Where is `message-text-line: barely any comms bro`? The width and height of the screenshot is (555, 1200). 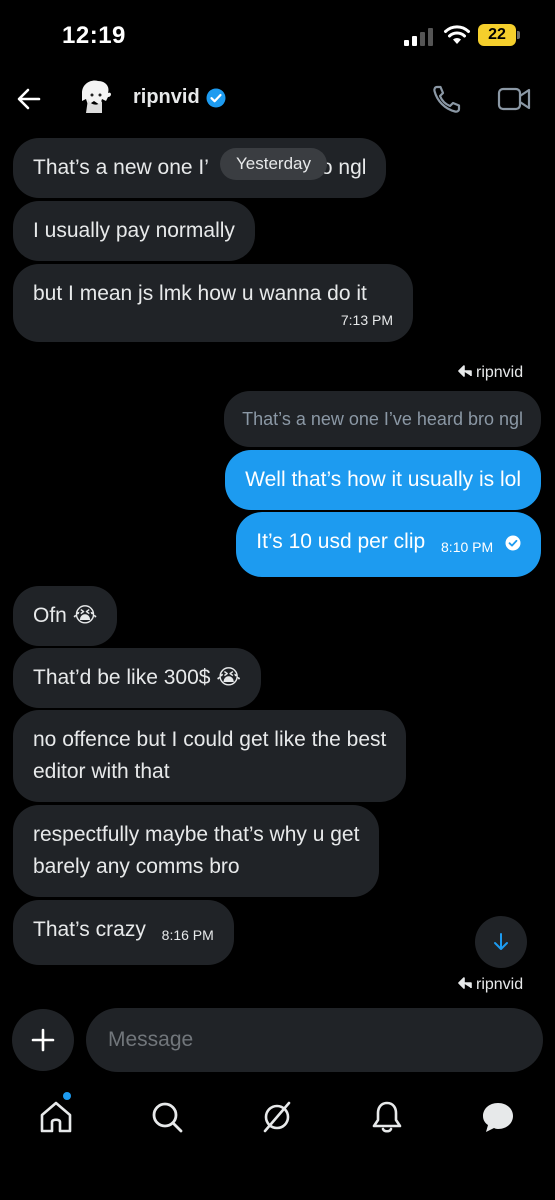
message-text-line: barely any comms bro is located at coordinates (136, 866).